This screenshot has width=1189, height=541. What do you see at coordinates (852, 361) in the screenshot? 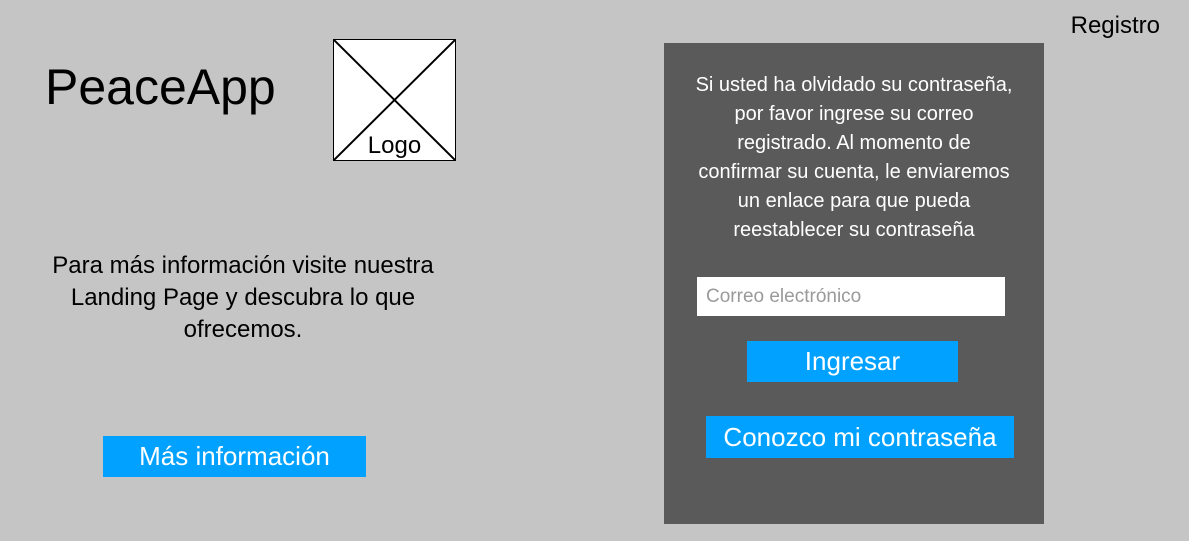
I see `submit-button: Ingresar` at bounding box center [852, 361].